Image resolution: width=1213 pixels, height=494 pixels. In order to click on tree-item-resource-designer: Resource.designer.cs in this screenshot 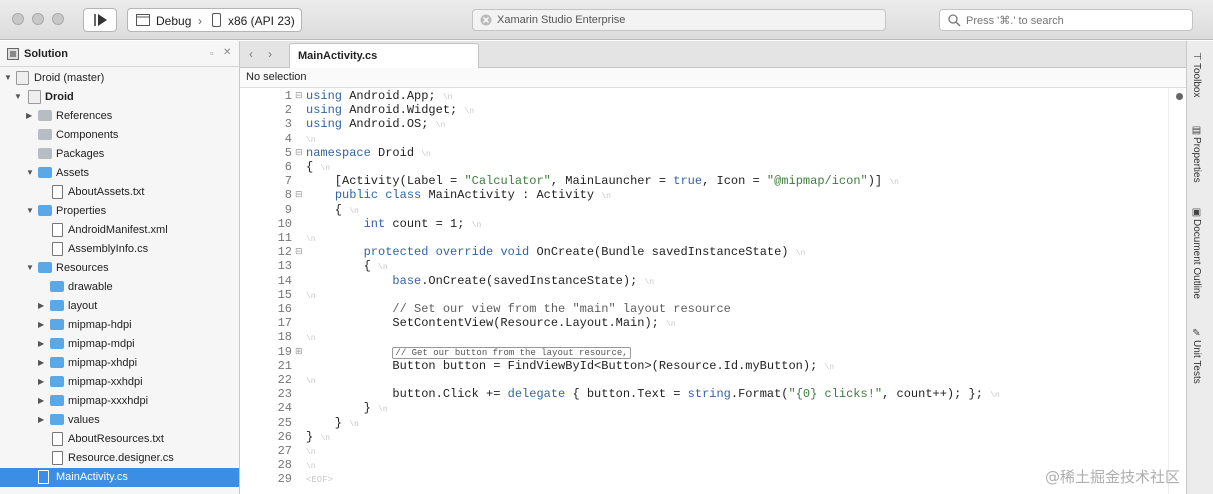, I will do `click(119, 458)`.